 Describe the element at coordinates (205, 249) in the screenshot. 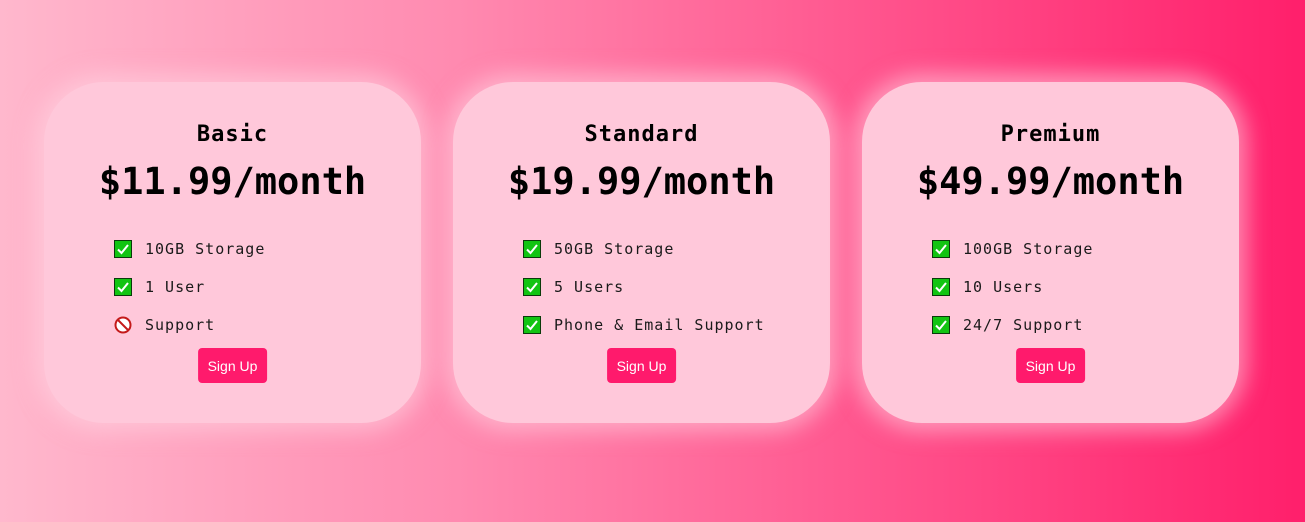

I see `feature-text: 10GB Storage` at that location.